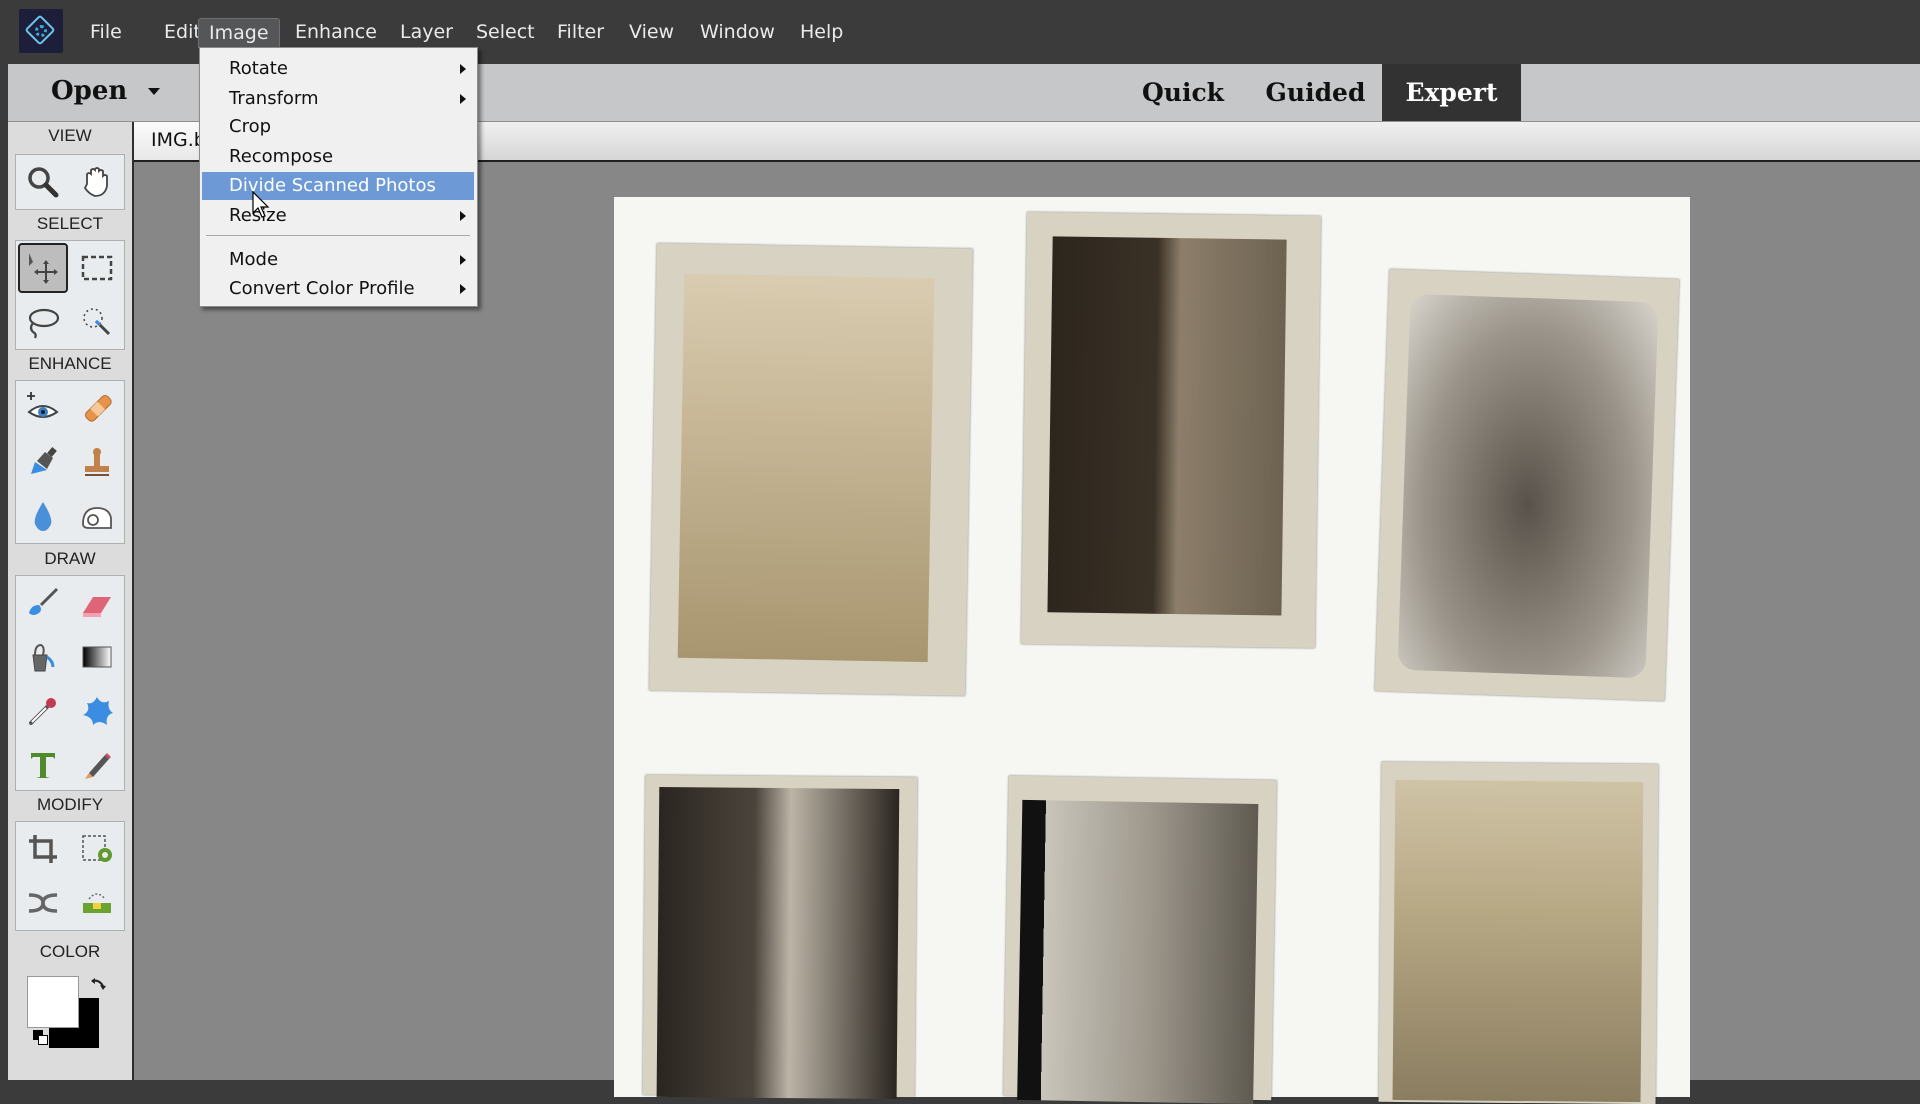 This screenshot has height=1104, width=1920. What do you see at coordinates (505, 32) in the screenshot?
I see `menu-select: Select` at bounding box center [505, 32].